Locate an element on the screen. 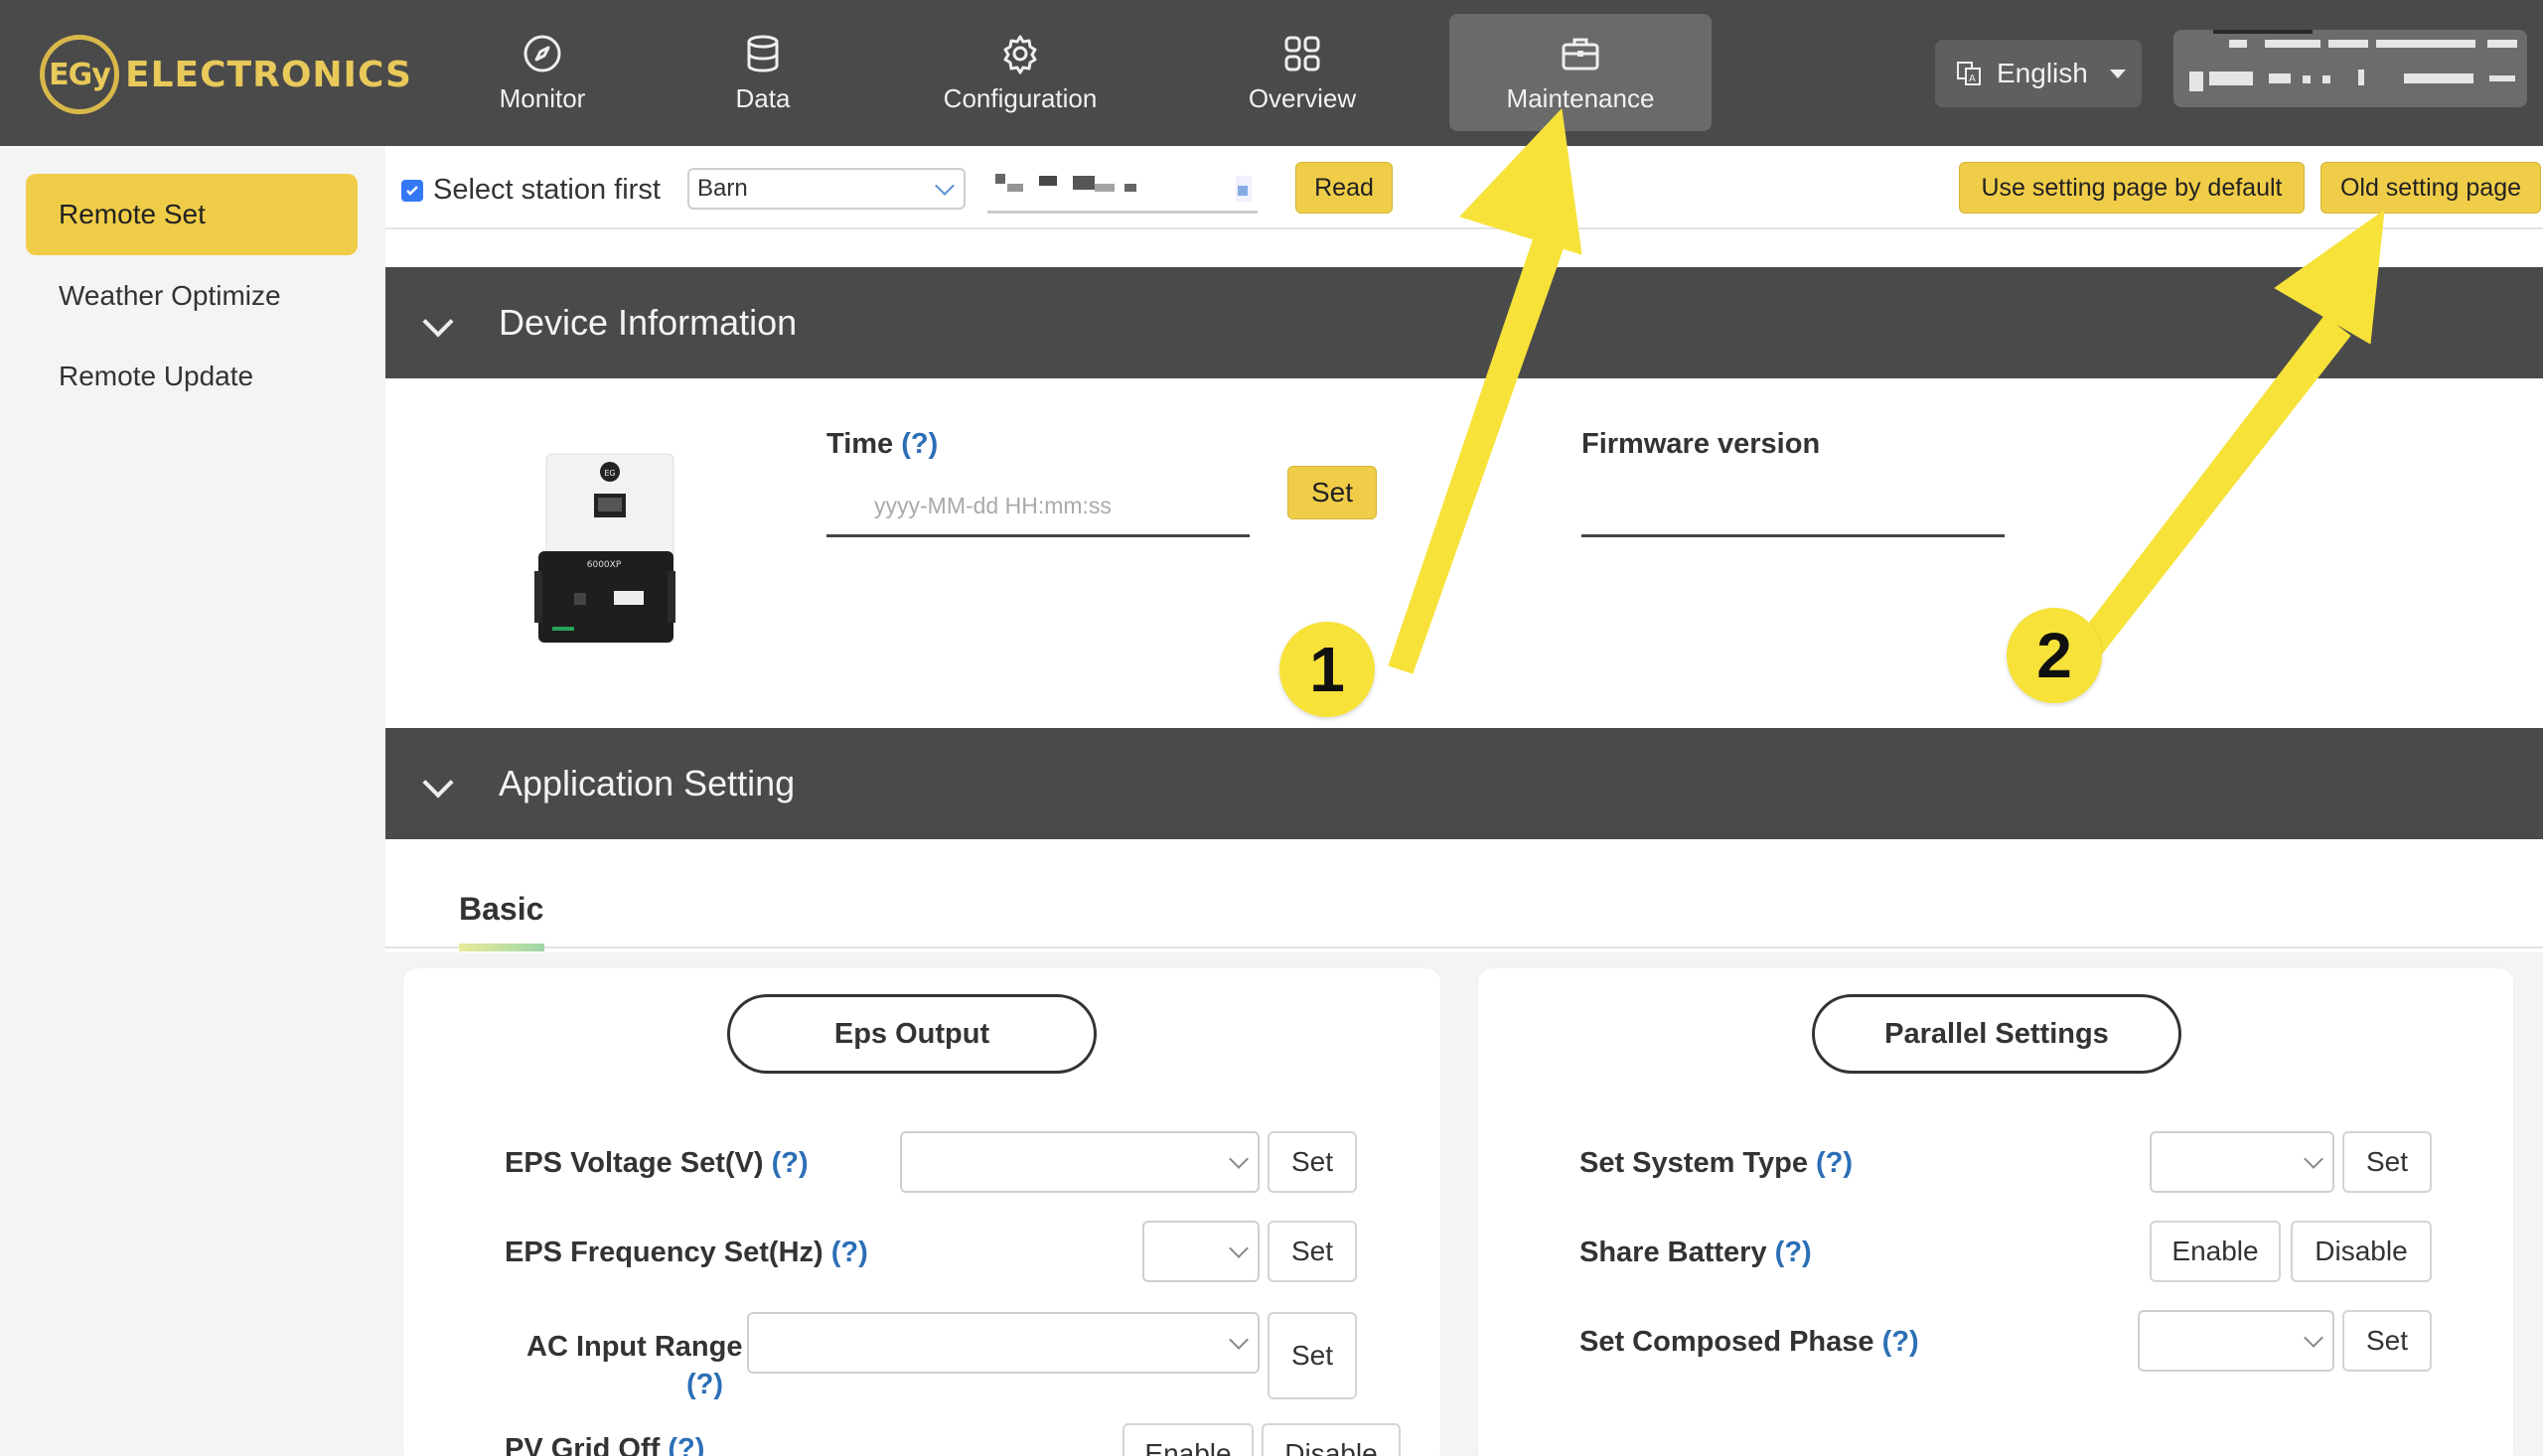 The width and height of the screenshot is (2543, 1456). toolbox-icon is located at coordinates (1580, 54).